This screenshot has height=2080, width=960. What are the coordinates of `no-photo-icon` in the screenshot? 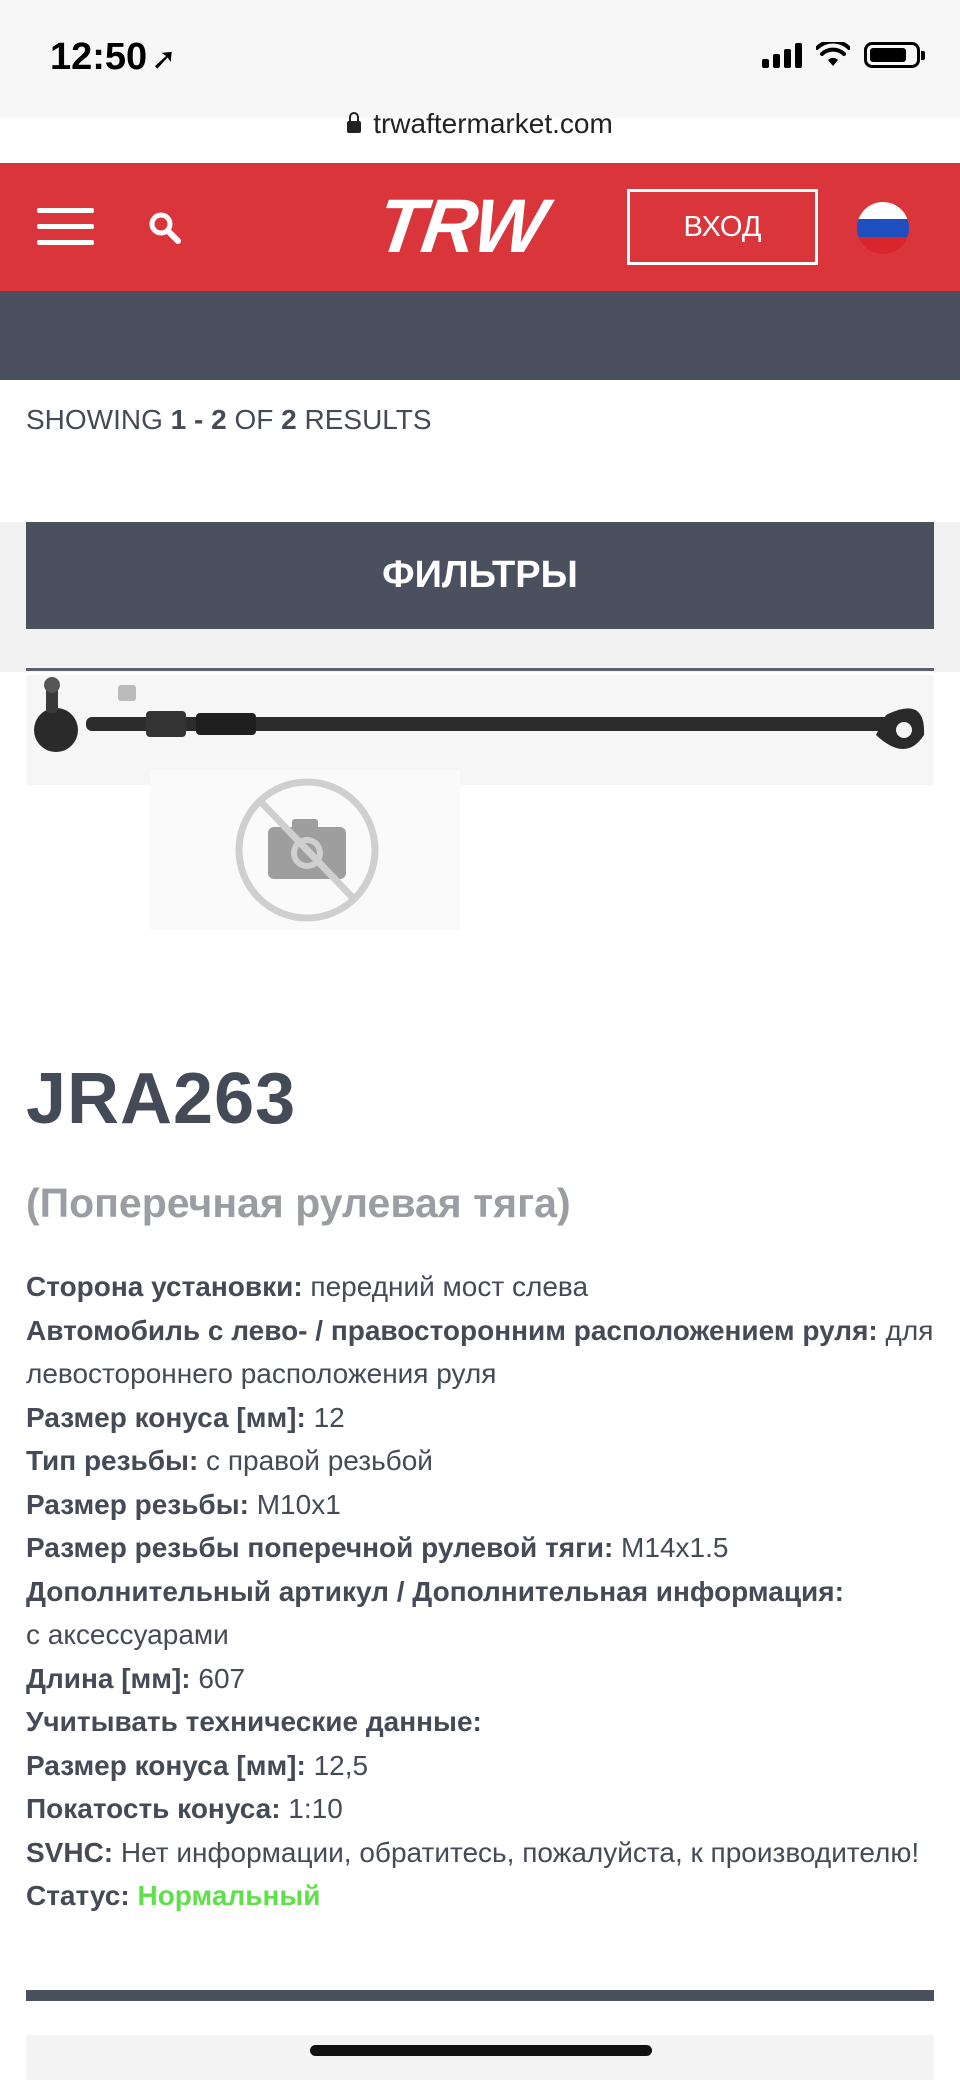 It's located at (307, 850).